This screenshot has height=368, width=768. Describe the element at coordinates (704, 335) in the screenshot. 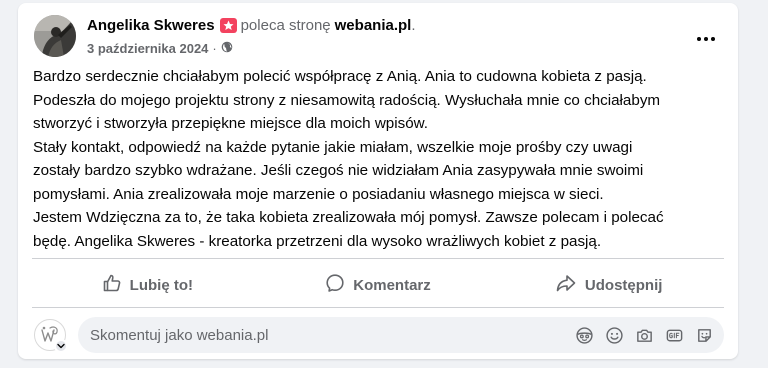

I see `sticker-icon` at that location.